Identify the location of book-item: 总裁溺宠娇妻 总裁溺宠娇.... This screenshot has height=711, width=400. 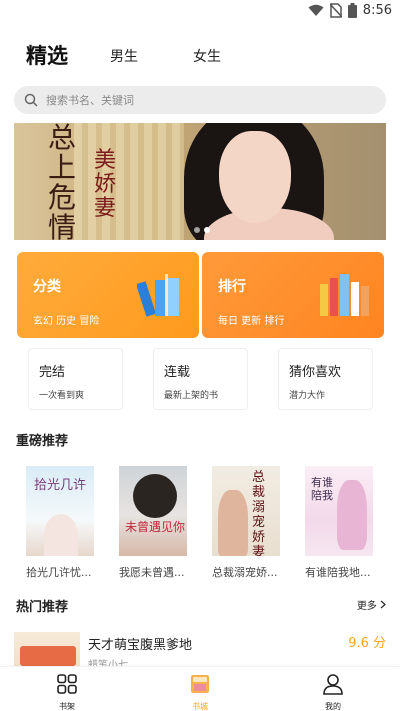
(247, 523).